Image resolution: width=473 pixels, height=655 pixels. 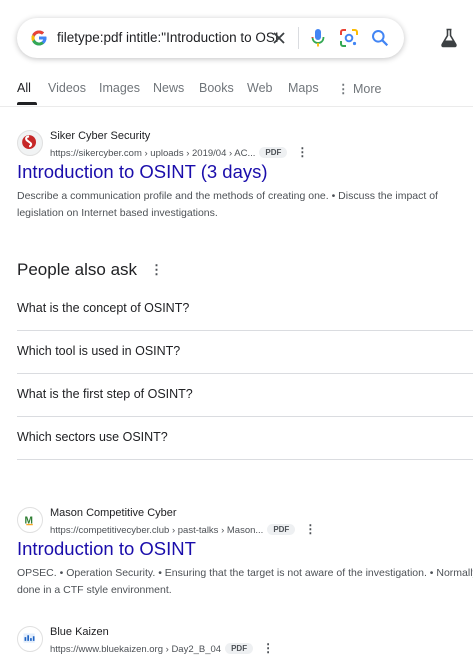 What do you see at coordinates (367, 89) in the screenshot?
I see `tab-more-label: More` at bounding box center [367, 89].